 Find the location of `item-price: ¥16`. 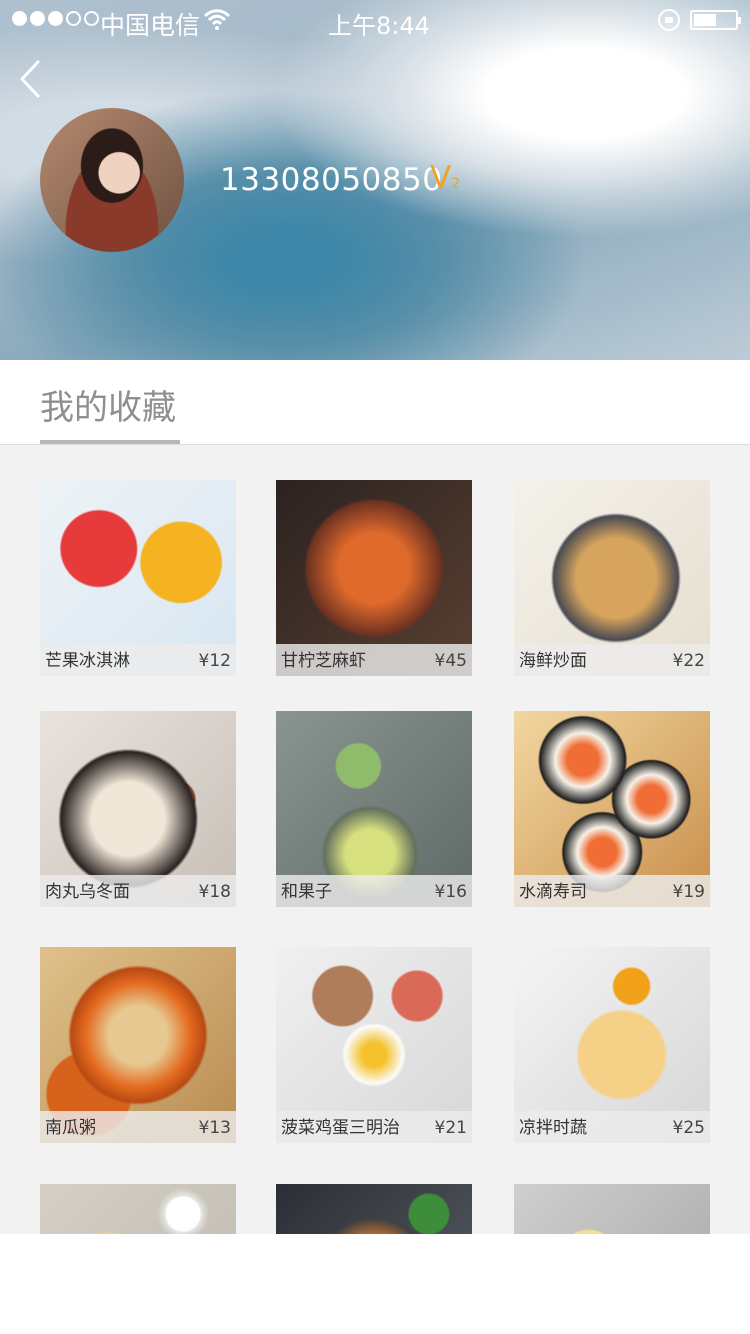

item-price: ¥16 is located at coordinates (450, 892).